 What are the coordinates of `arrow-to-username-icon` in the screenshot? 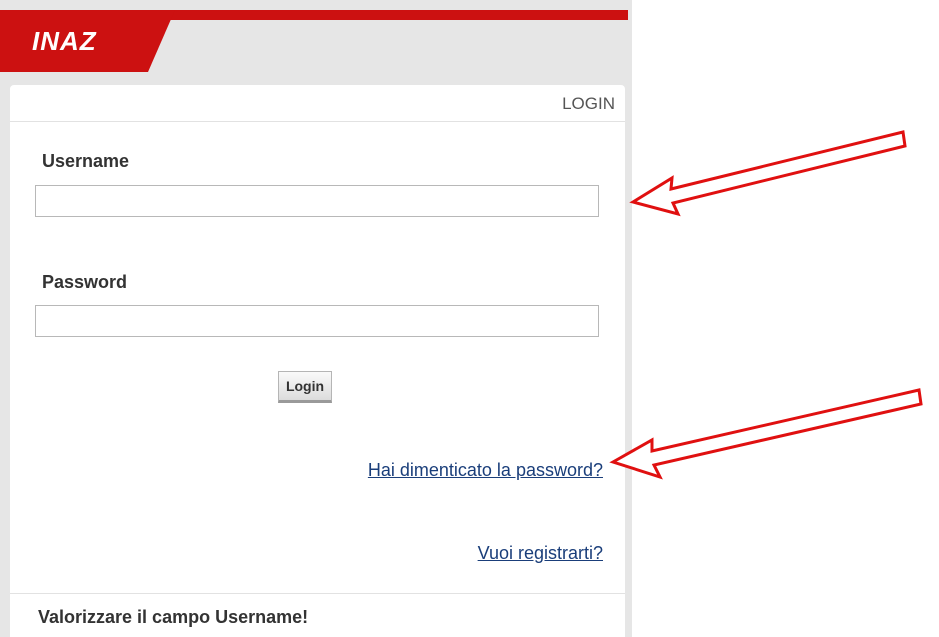 It's located at (768, 173).